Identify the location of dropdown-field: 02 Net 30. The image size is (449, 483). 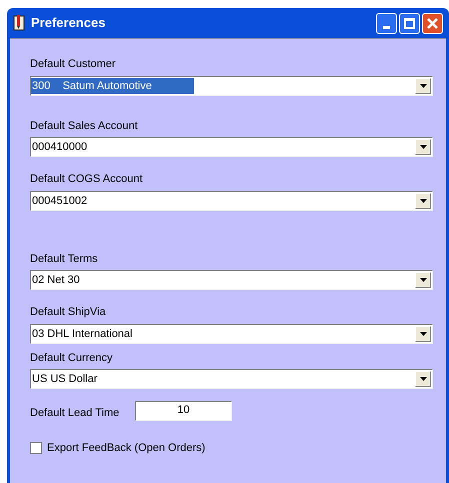
(231, 280).